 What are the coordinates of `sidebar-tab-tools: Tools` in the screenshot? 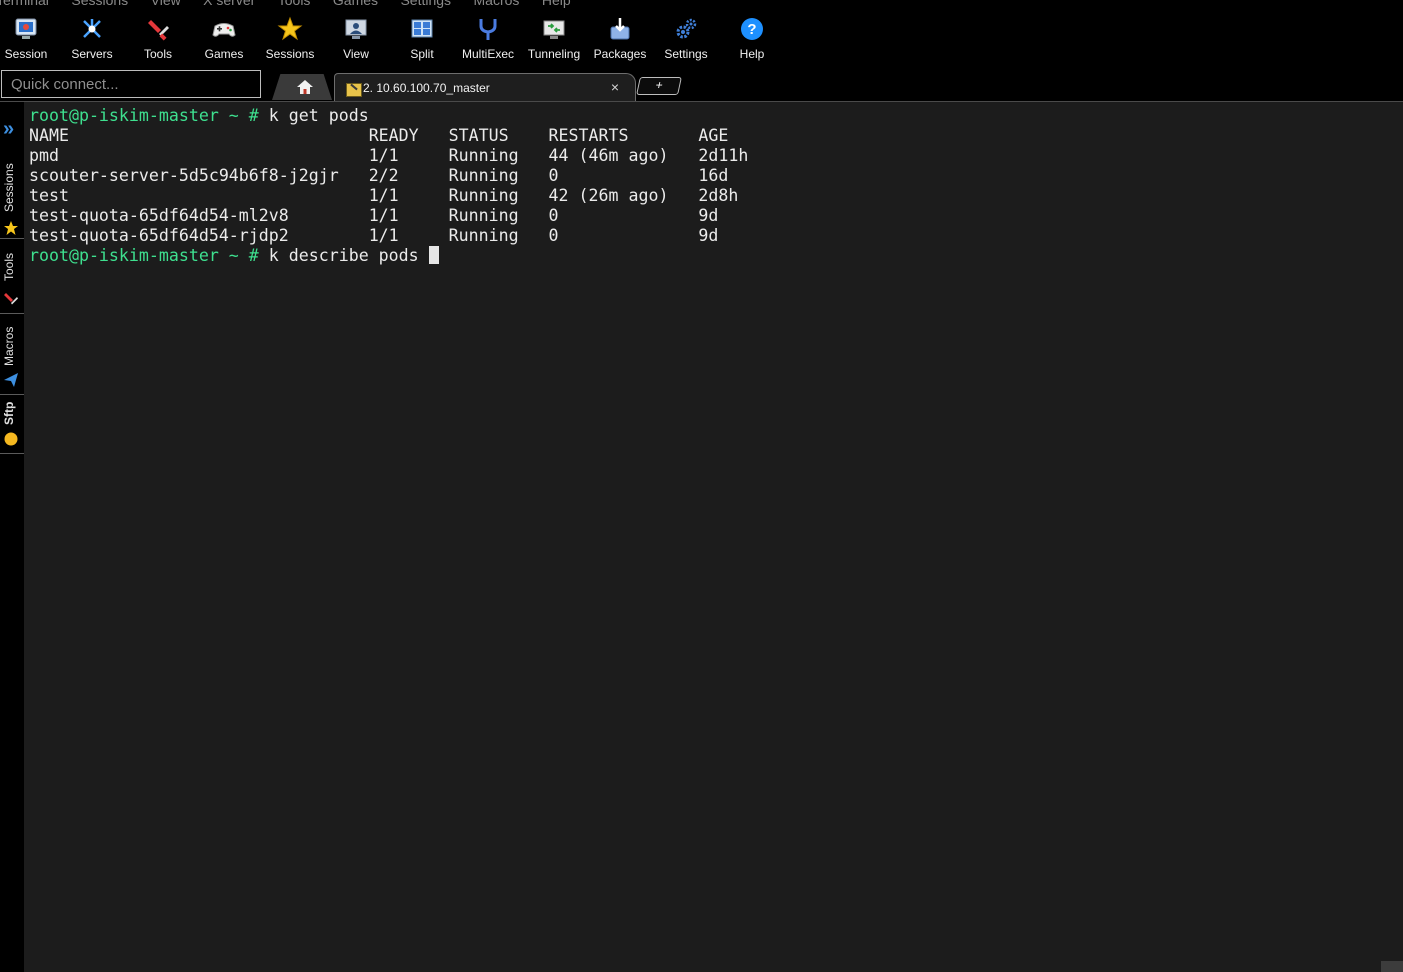 It's located at (12, 276).